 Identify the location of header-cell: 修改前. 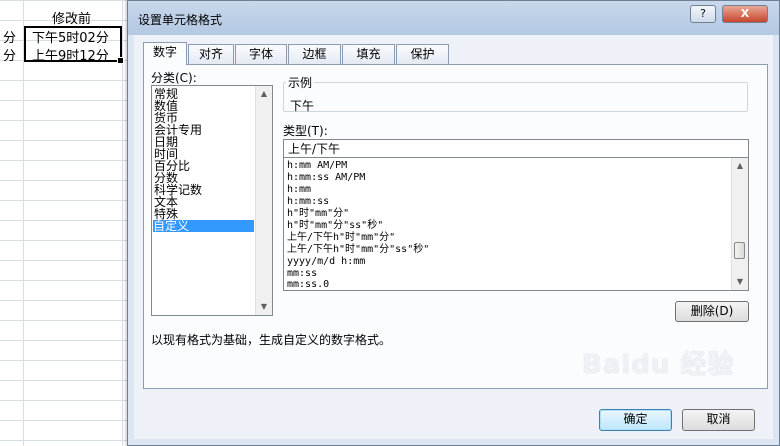
(71, 17).